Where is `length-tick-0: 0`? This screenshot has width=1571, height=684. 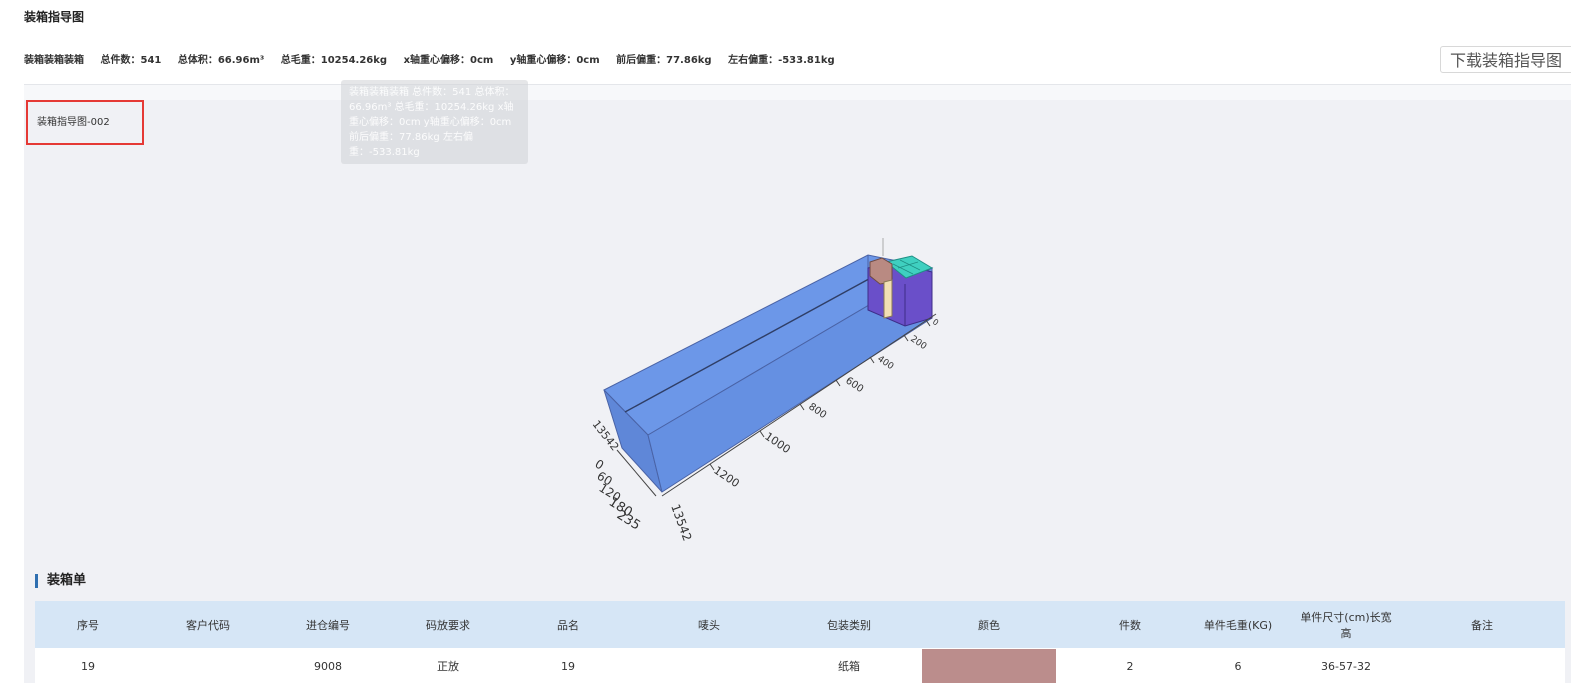 length-tick-0: 0 is located at coordinates (935, 322).